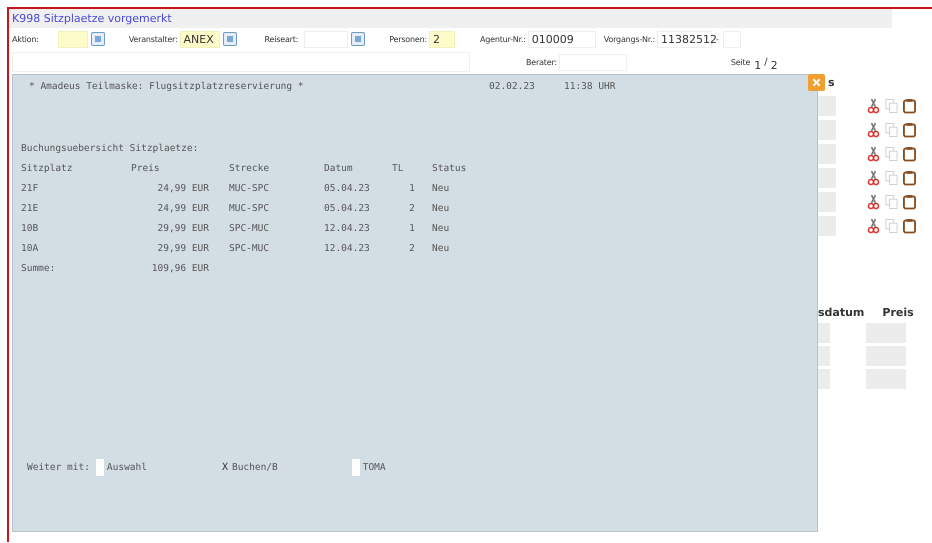 The image size is (932, 543). Describe the element at coordinates (441, 39) in the screenshot. I see `input-field: 2` at that location.